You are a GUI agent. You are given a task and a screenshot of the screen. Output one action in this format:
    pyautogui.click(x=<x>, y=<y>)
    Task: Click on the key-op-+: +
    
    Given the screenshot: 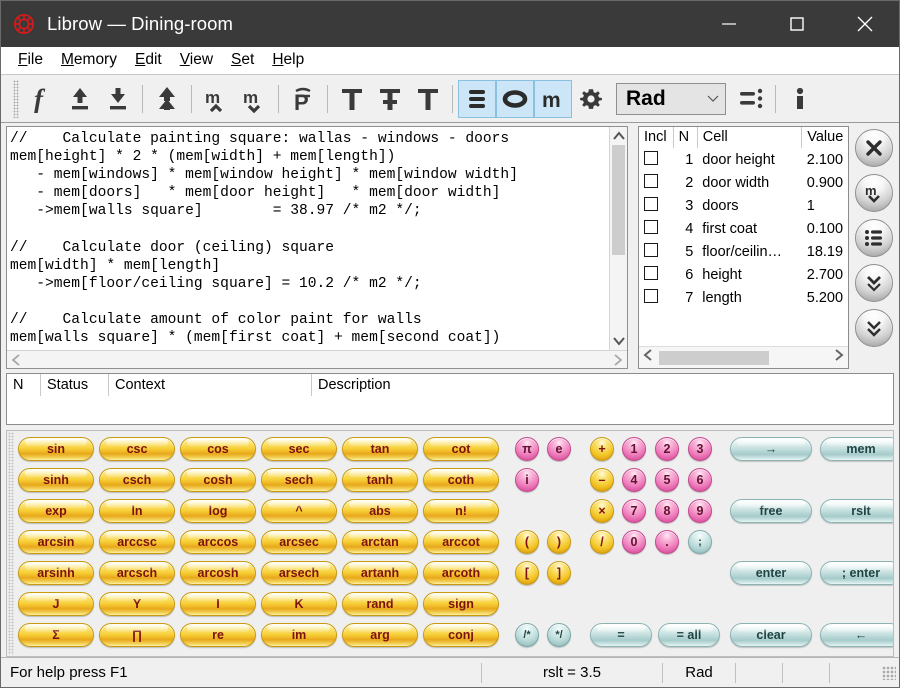 What is the action you would take?
    pyautogui.click(x=602, y=449)
    